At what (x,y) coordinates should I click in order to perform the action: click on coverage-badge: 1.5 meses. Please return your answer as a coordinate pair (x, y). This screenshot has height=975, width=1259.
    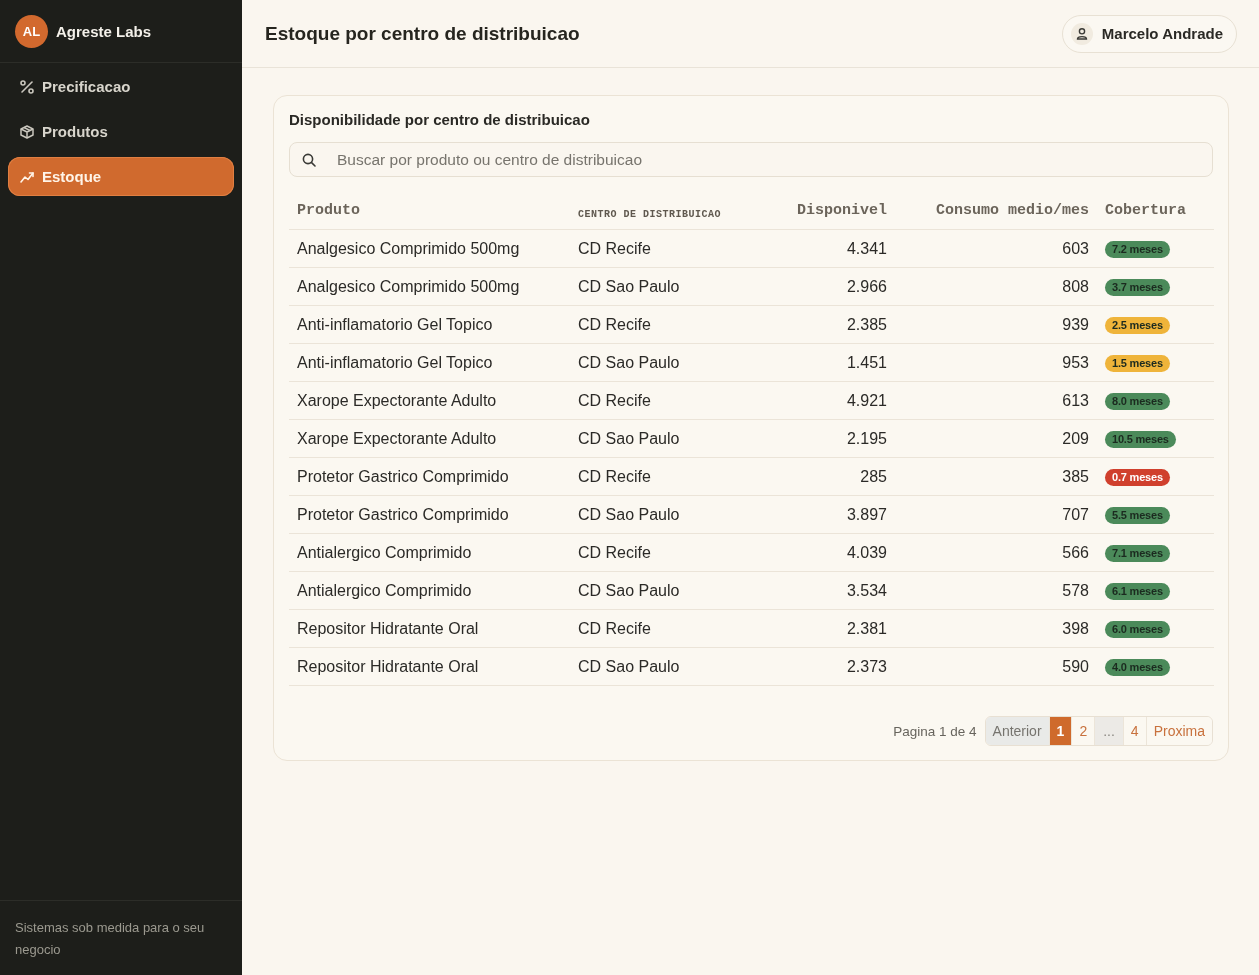
    Looking at the image, I should click on (1137, 363).